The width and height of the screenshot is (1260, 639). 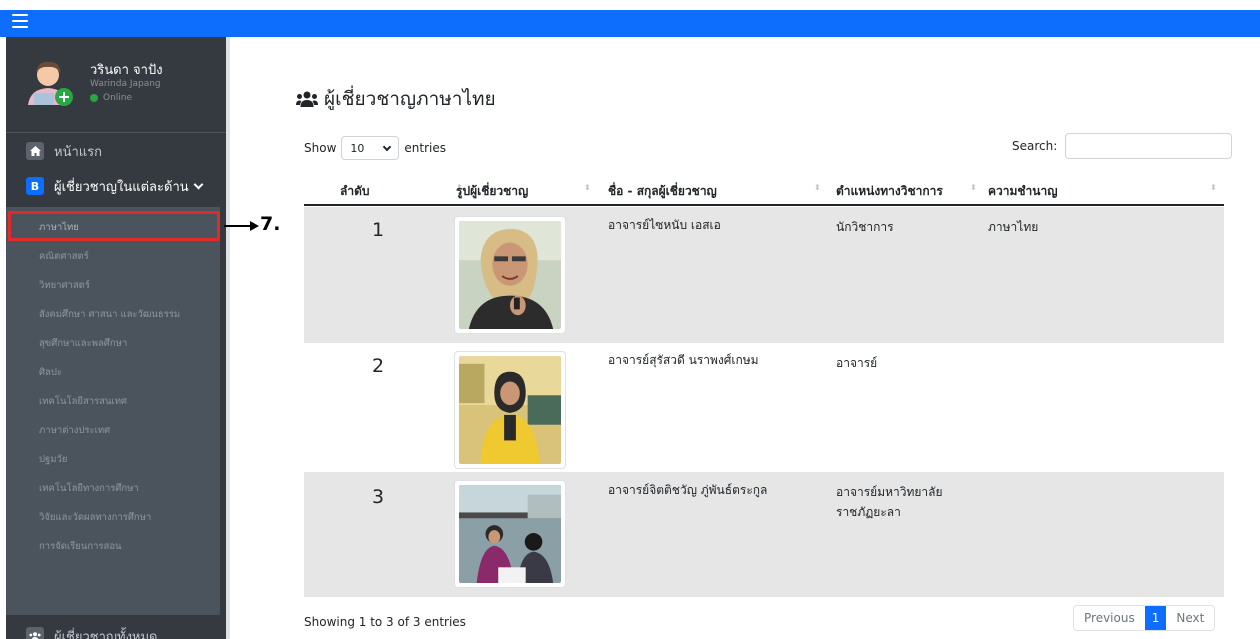 I want to click on sidebar-subitem-arts: ศิลปะ, so click(x=113, y=372).